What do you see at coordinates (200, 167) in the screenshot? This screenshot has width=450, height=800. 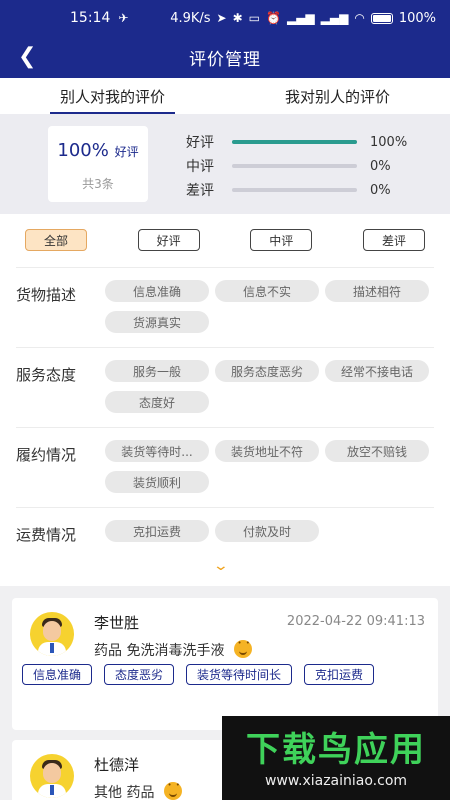 I see `bar-label: 中评` at bounding box center [200, 167].